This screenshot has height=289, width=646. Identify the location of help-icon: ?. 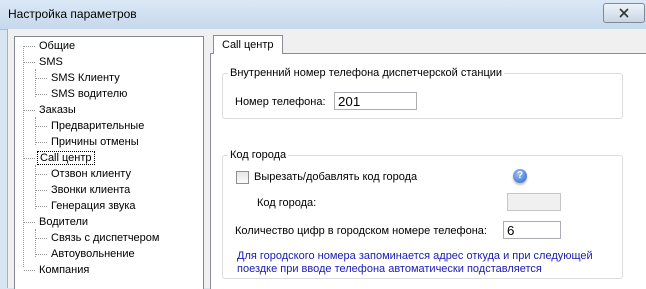
(520, 176).